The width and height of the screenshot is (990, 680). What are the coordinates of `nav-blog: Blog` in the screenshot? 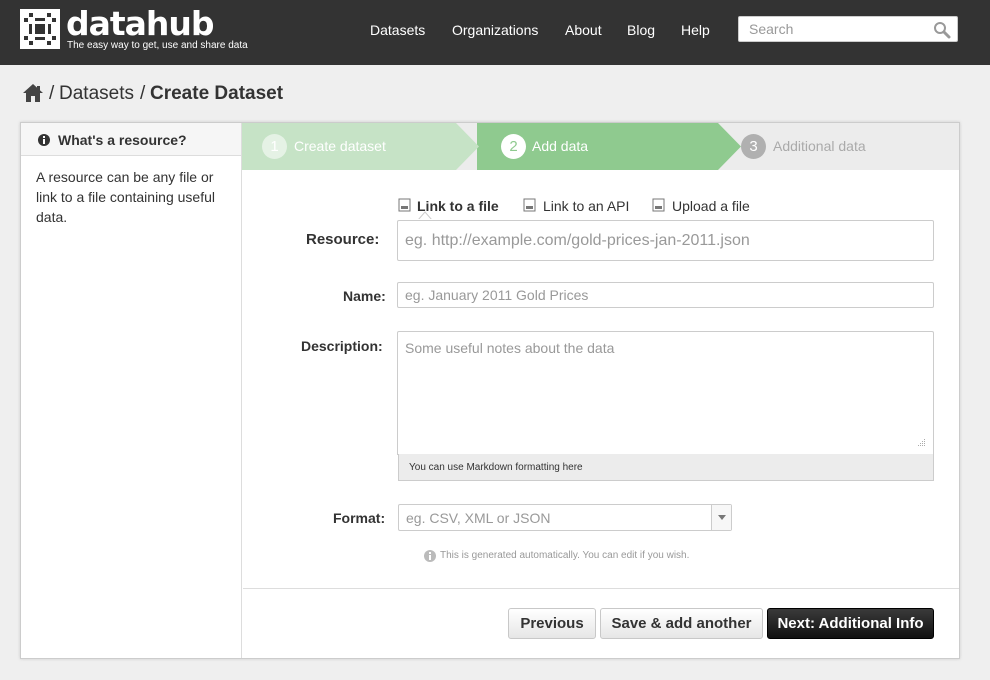 It's located at (641, 30).